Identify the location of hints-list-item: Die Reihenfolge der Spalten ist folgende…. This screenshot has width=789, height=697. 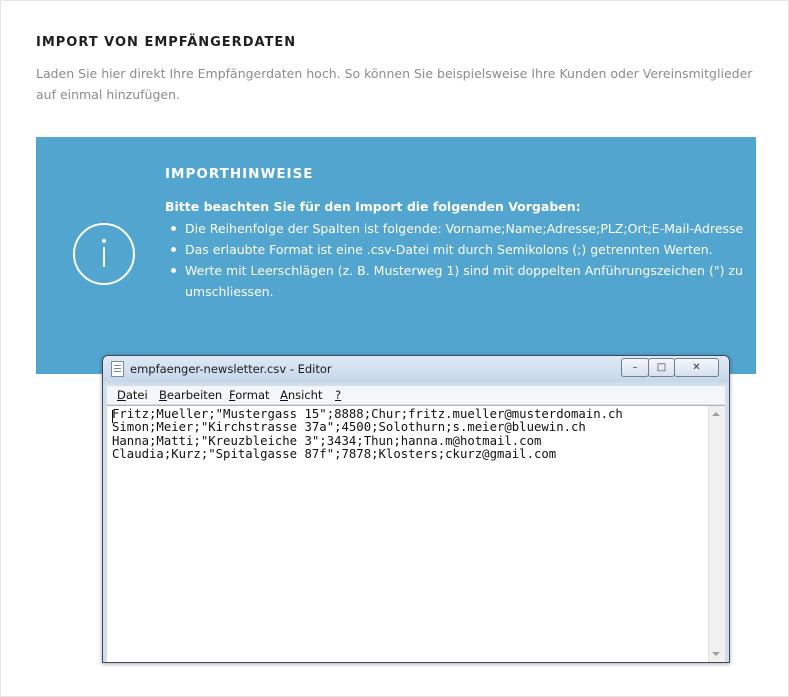
(463, 228).